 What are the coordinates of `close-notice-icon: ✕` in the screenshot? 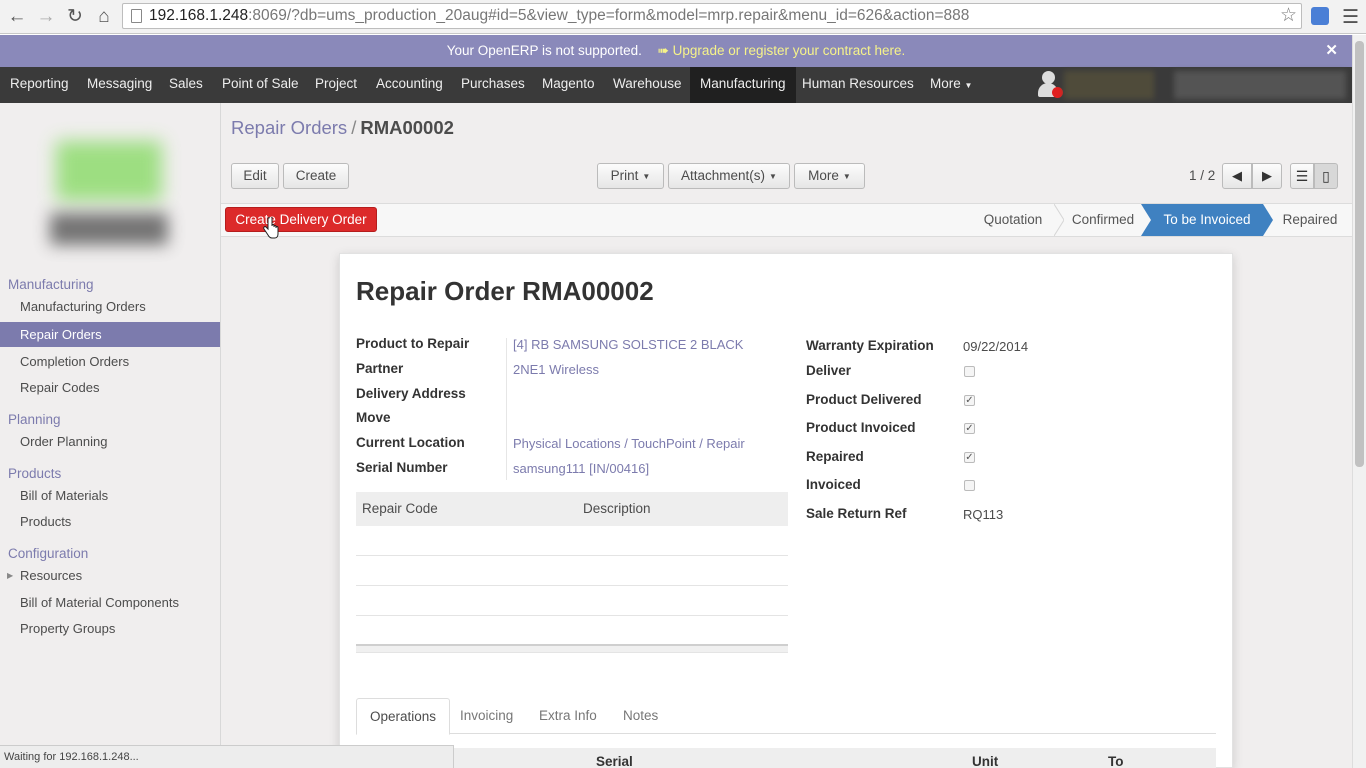 It's located at (1331, 51).